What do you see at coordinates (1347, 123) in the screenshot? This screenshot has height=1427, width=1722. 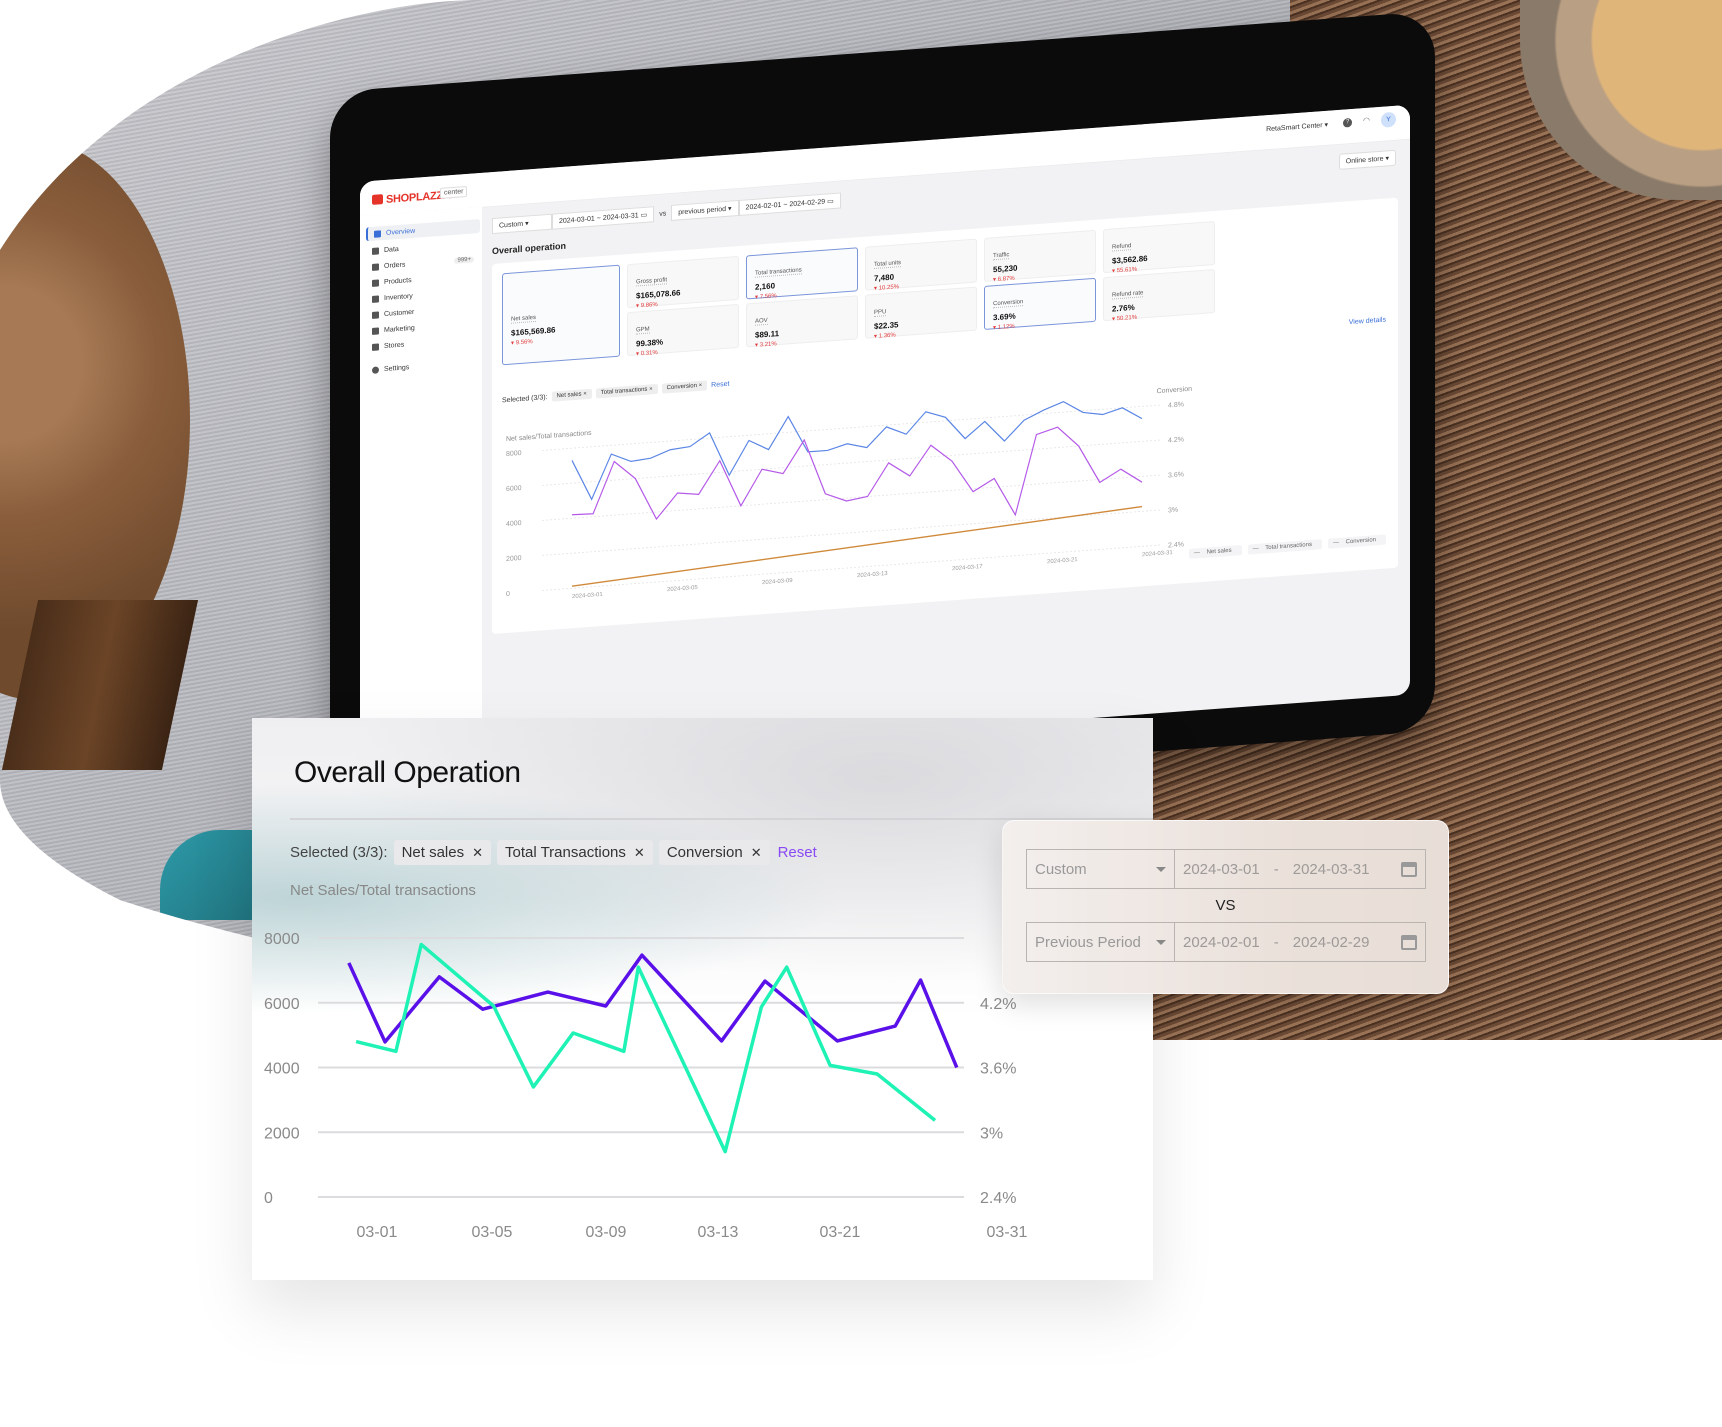 I see `help-icon: ?` at bounding box center [1347, 123].